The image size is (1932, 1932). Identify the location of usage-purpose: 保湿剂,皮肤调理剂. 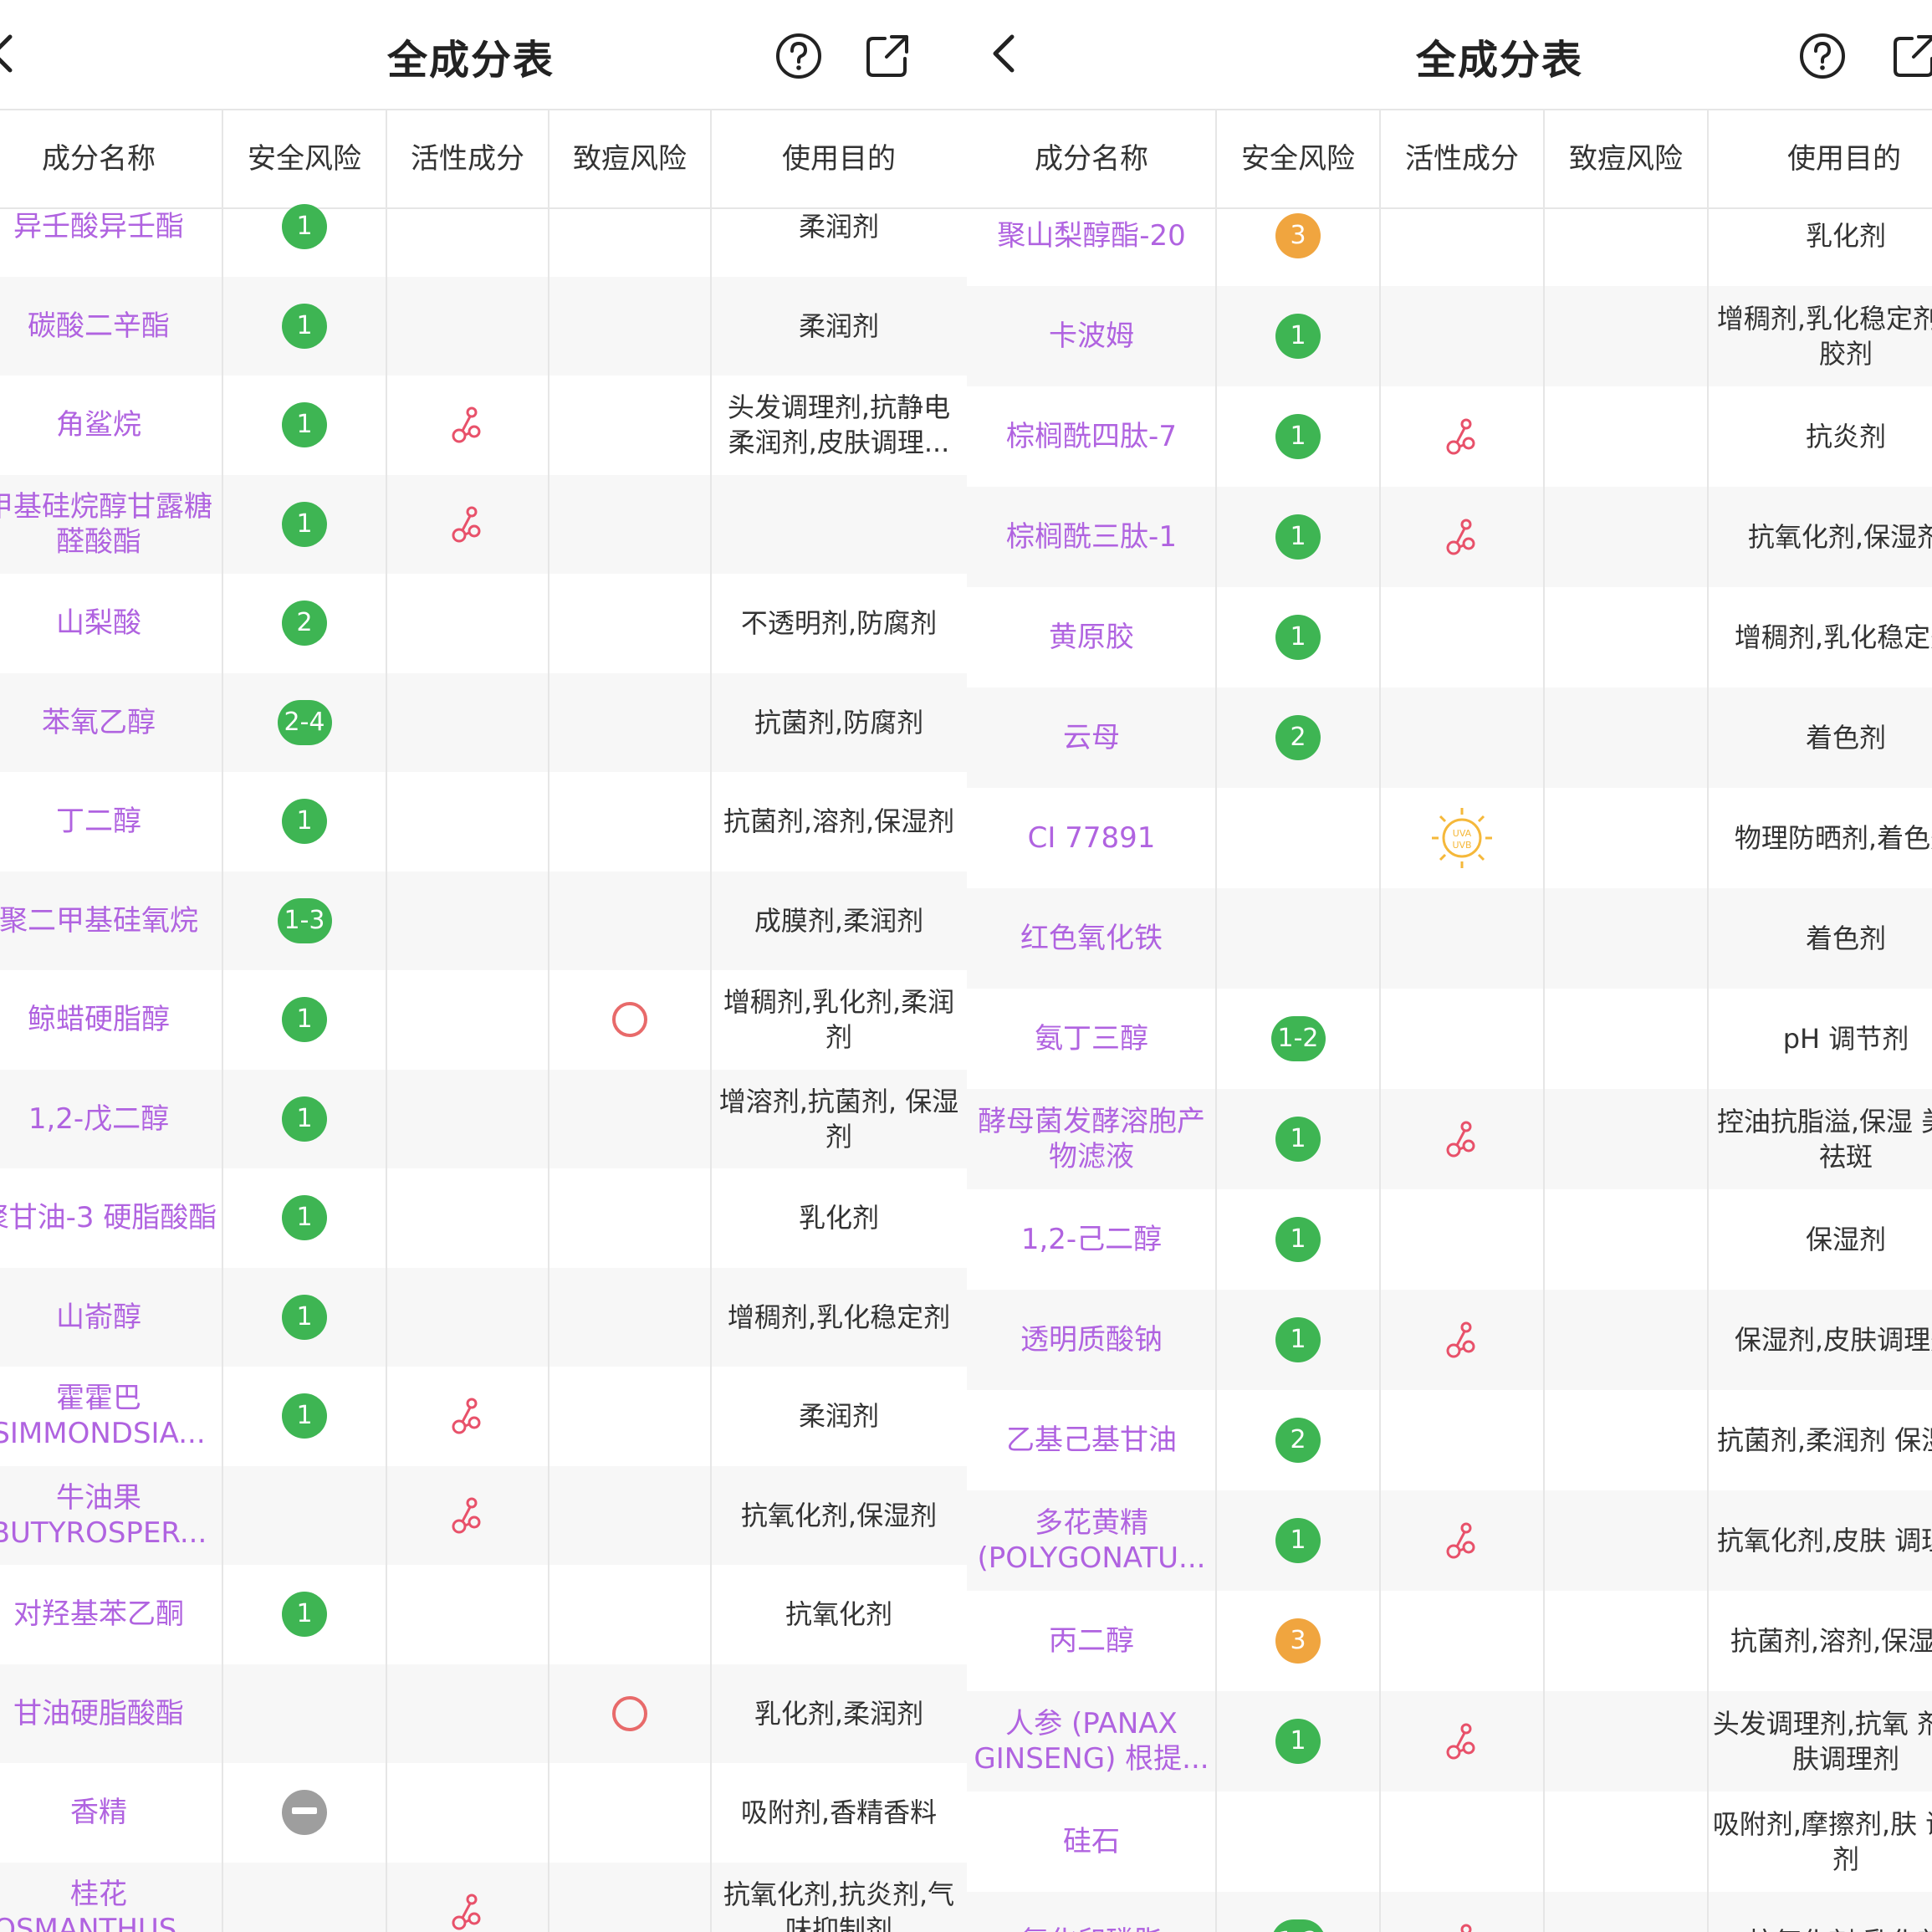
(1833, 1340).